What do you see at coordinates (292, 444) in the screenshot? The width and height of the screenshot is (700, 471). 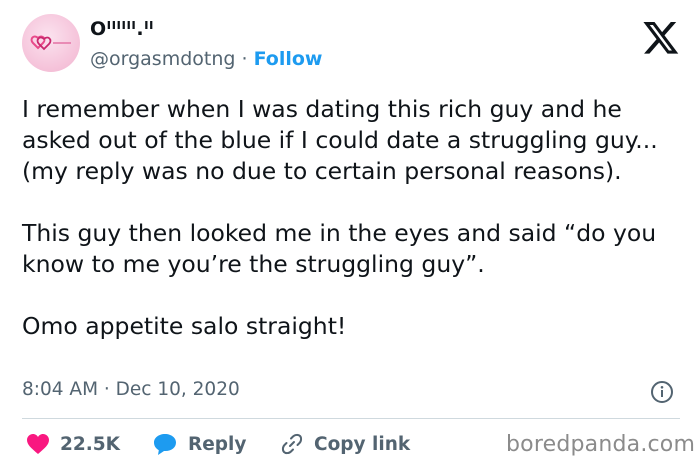 I see `link-icon` at bounding box center [292, 444].